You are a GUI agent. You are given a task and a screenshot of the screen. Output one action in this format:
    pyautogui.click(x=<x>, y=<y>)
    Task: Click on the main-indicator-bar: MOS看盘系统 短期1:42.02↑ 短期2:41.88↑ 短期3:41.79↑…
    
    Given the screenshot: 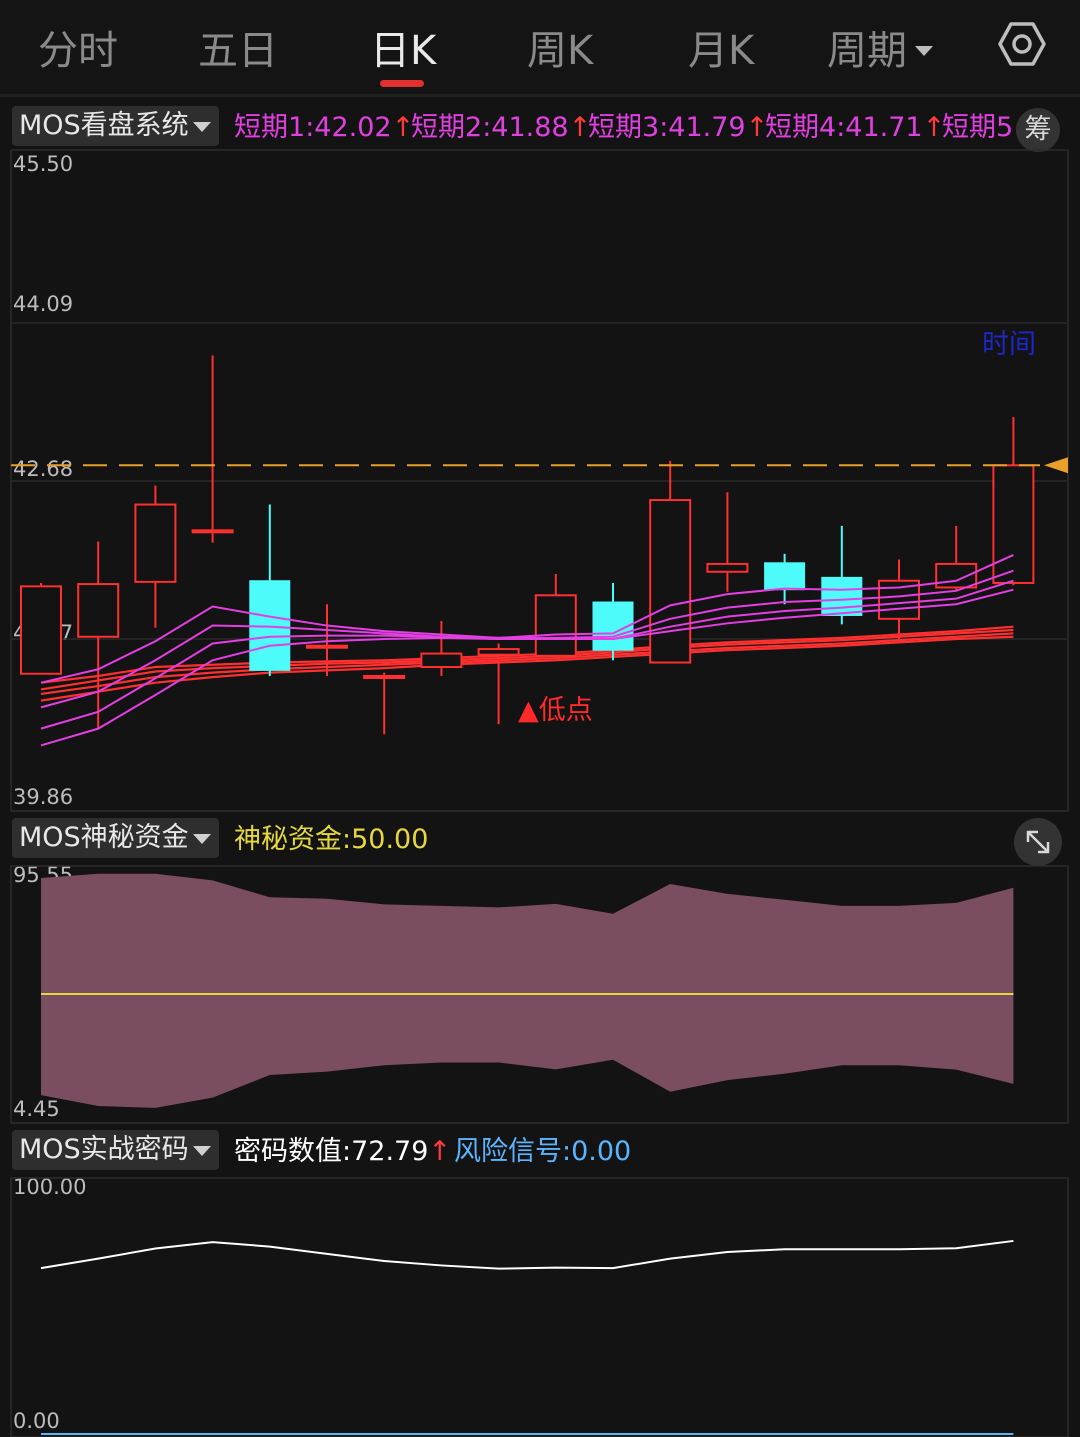 What is the action you would take?
    pyautogui.click(x=540, y=129)
    